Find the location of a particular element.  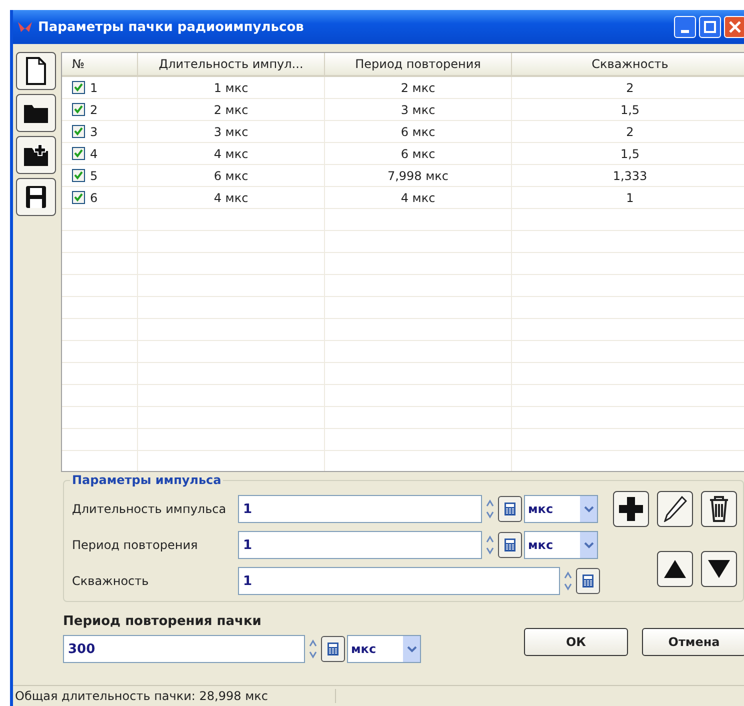

folder-plus-icon is located at coordinates (36, 155).